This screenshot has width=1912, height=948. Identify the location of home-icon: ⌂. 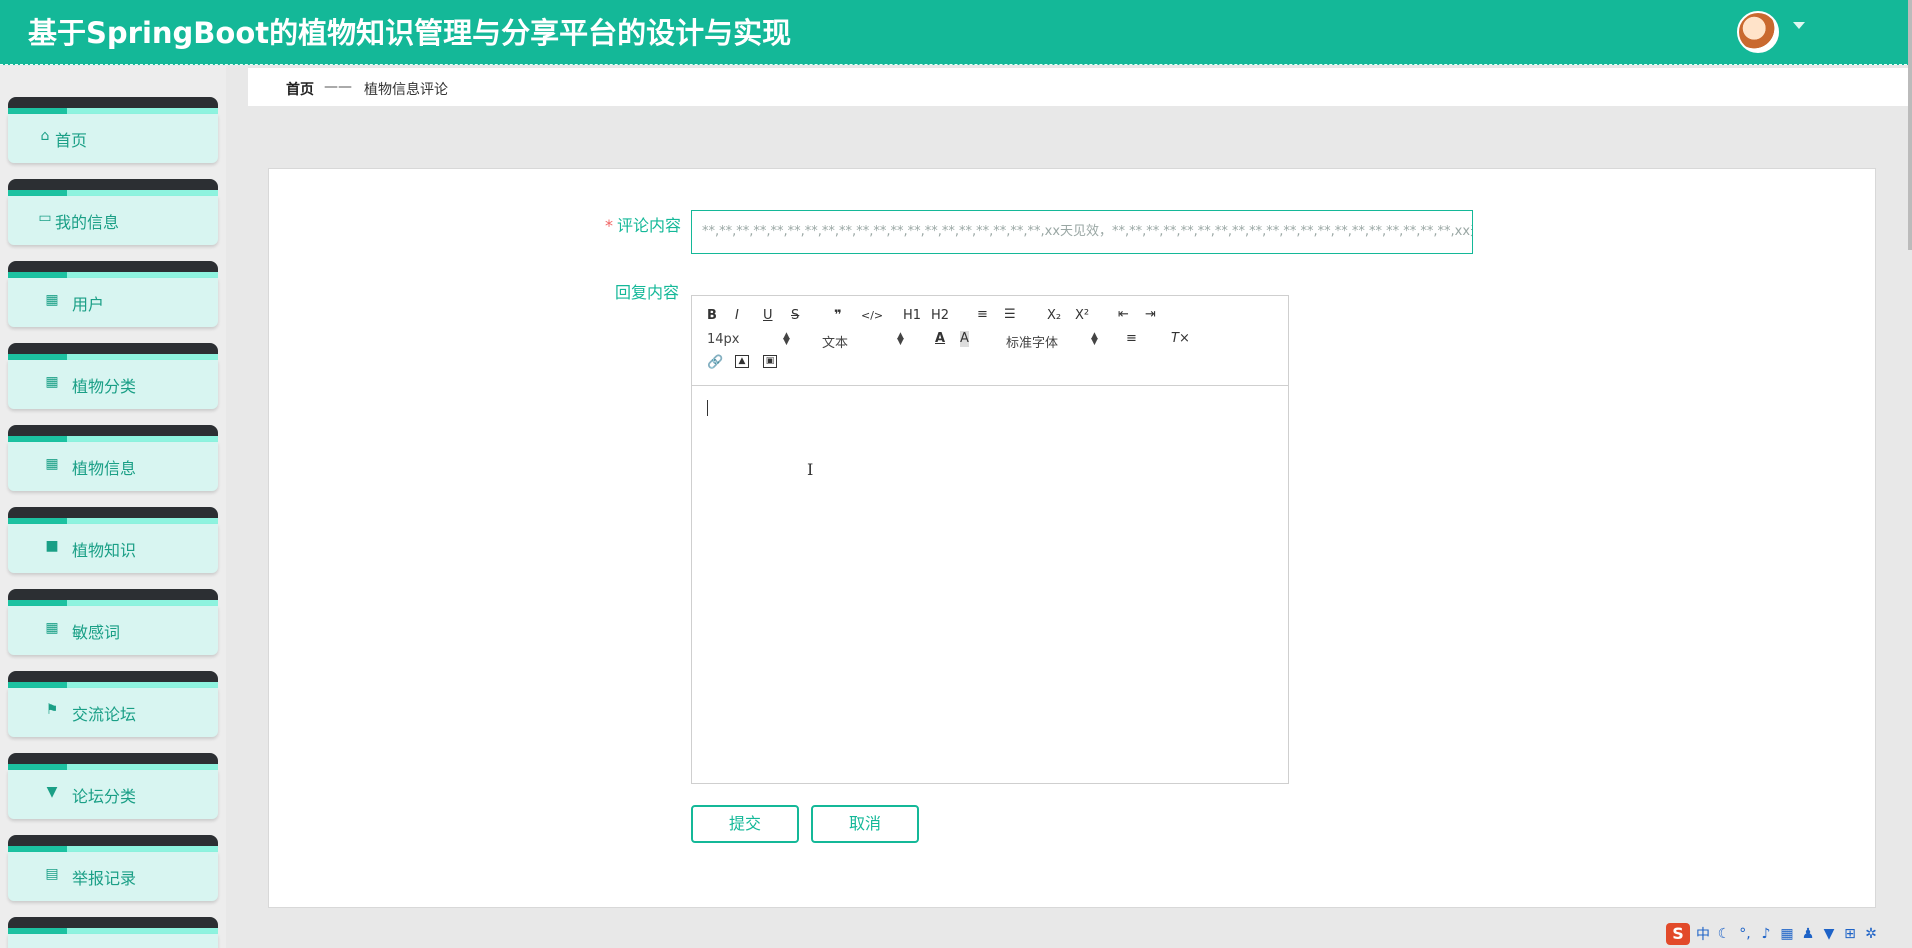
(45, 136).